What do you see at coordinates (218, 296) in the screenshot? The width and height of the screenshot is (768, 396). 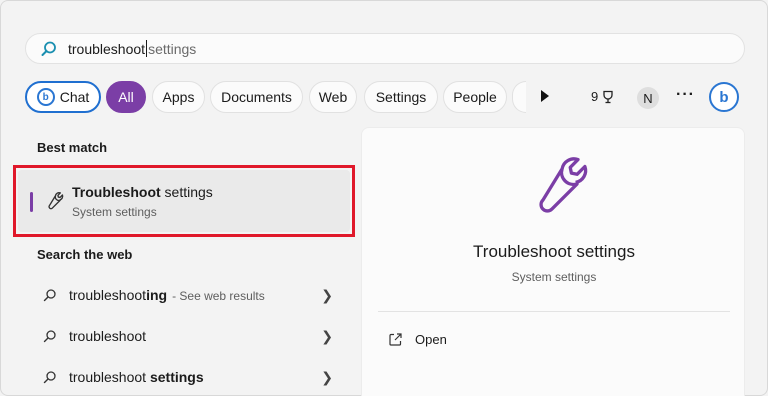 I see `web-result-hint: - See web results` at bounding box center [218, 296].